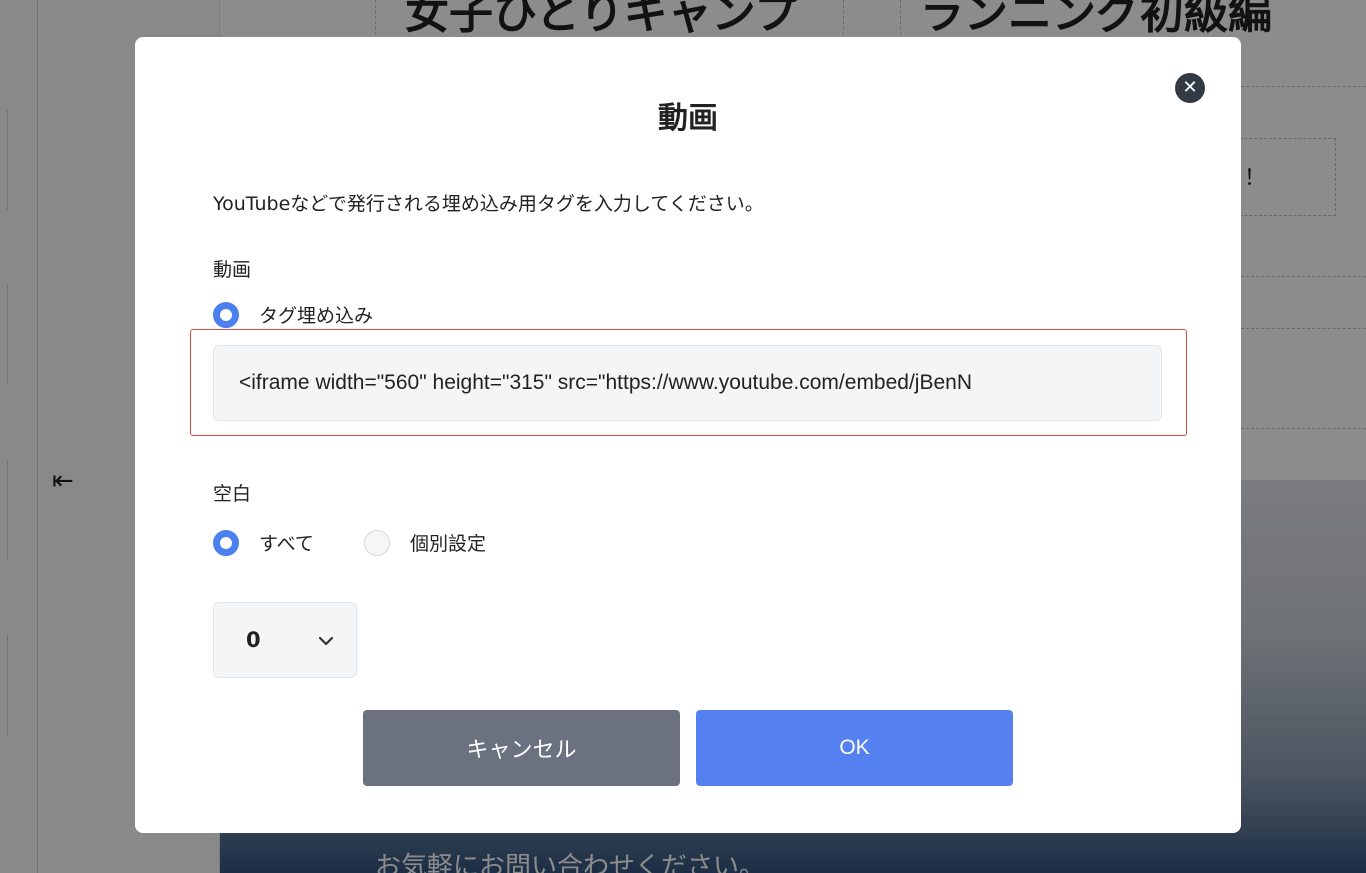  I want to click on video-section-label: 動画, so click(232, 270).